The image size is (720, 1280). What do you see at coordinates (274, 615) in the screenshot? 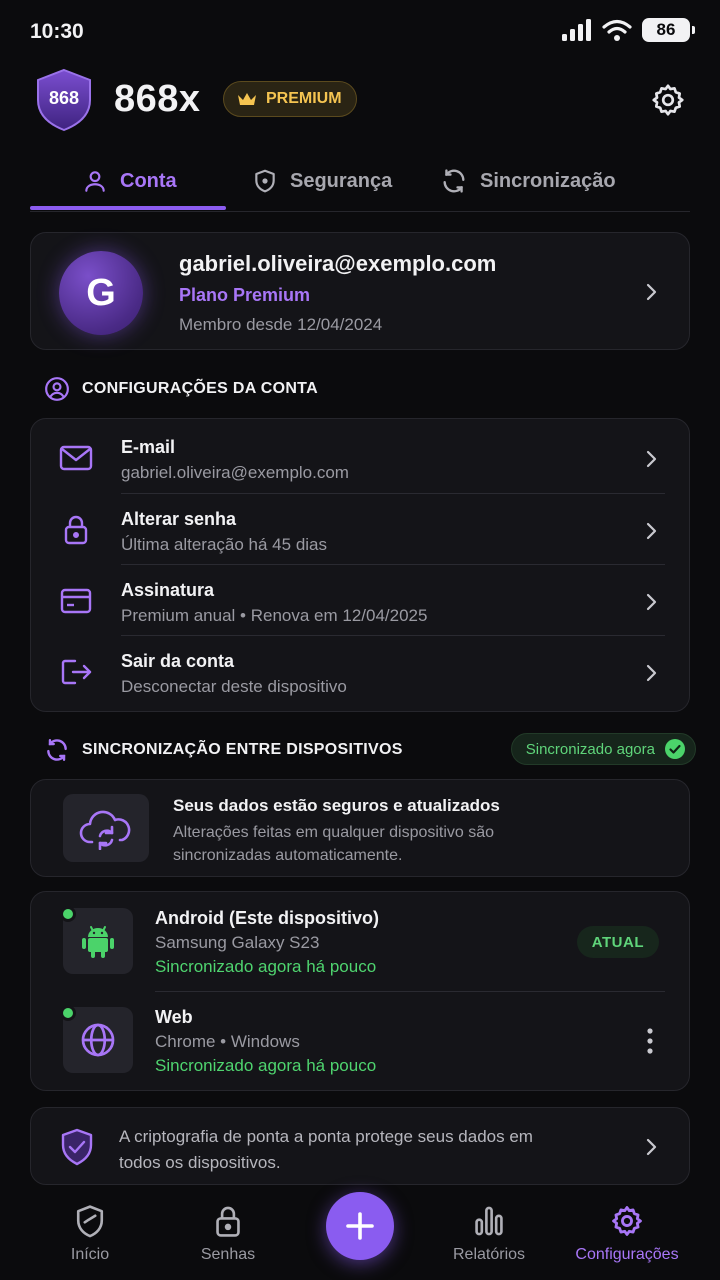
I see `item-subtitle: Premium anual • Renova em 12/04/2025` at bounding box center [274, 615].